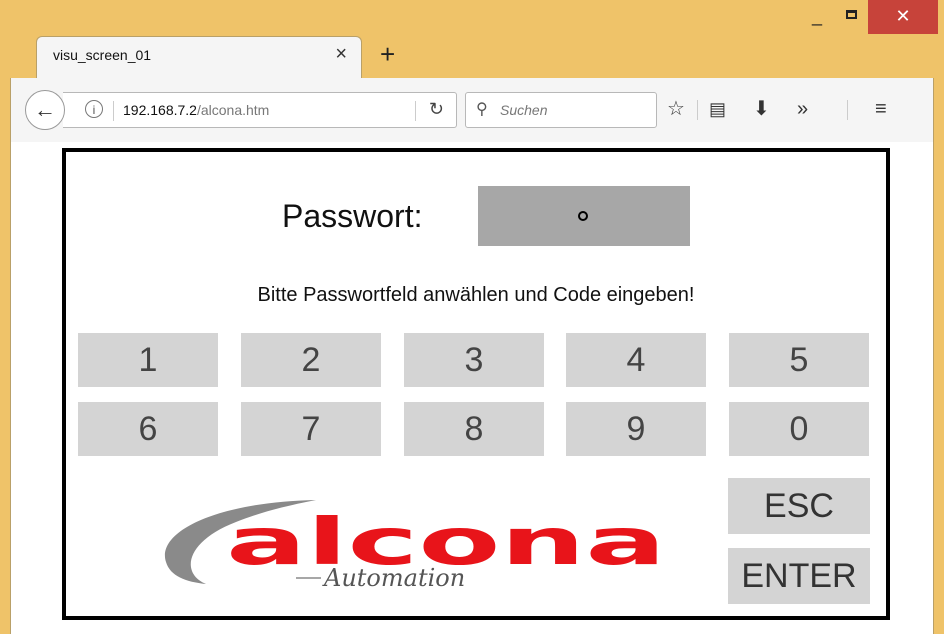 The height and width of the screenshot is (634, 944). What do you see at coordinates (148, 429) in the screenshot?
I see `key-6: 6` at bounding box center [148, 429].